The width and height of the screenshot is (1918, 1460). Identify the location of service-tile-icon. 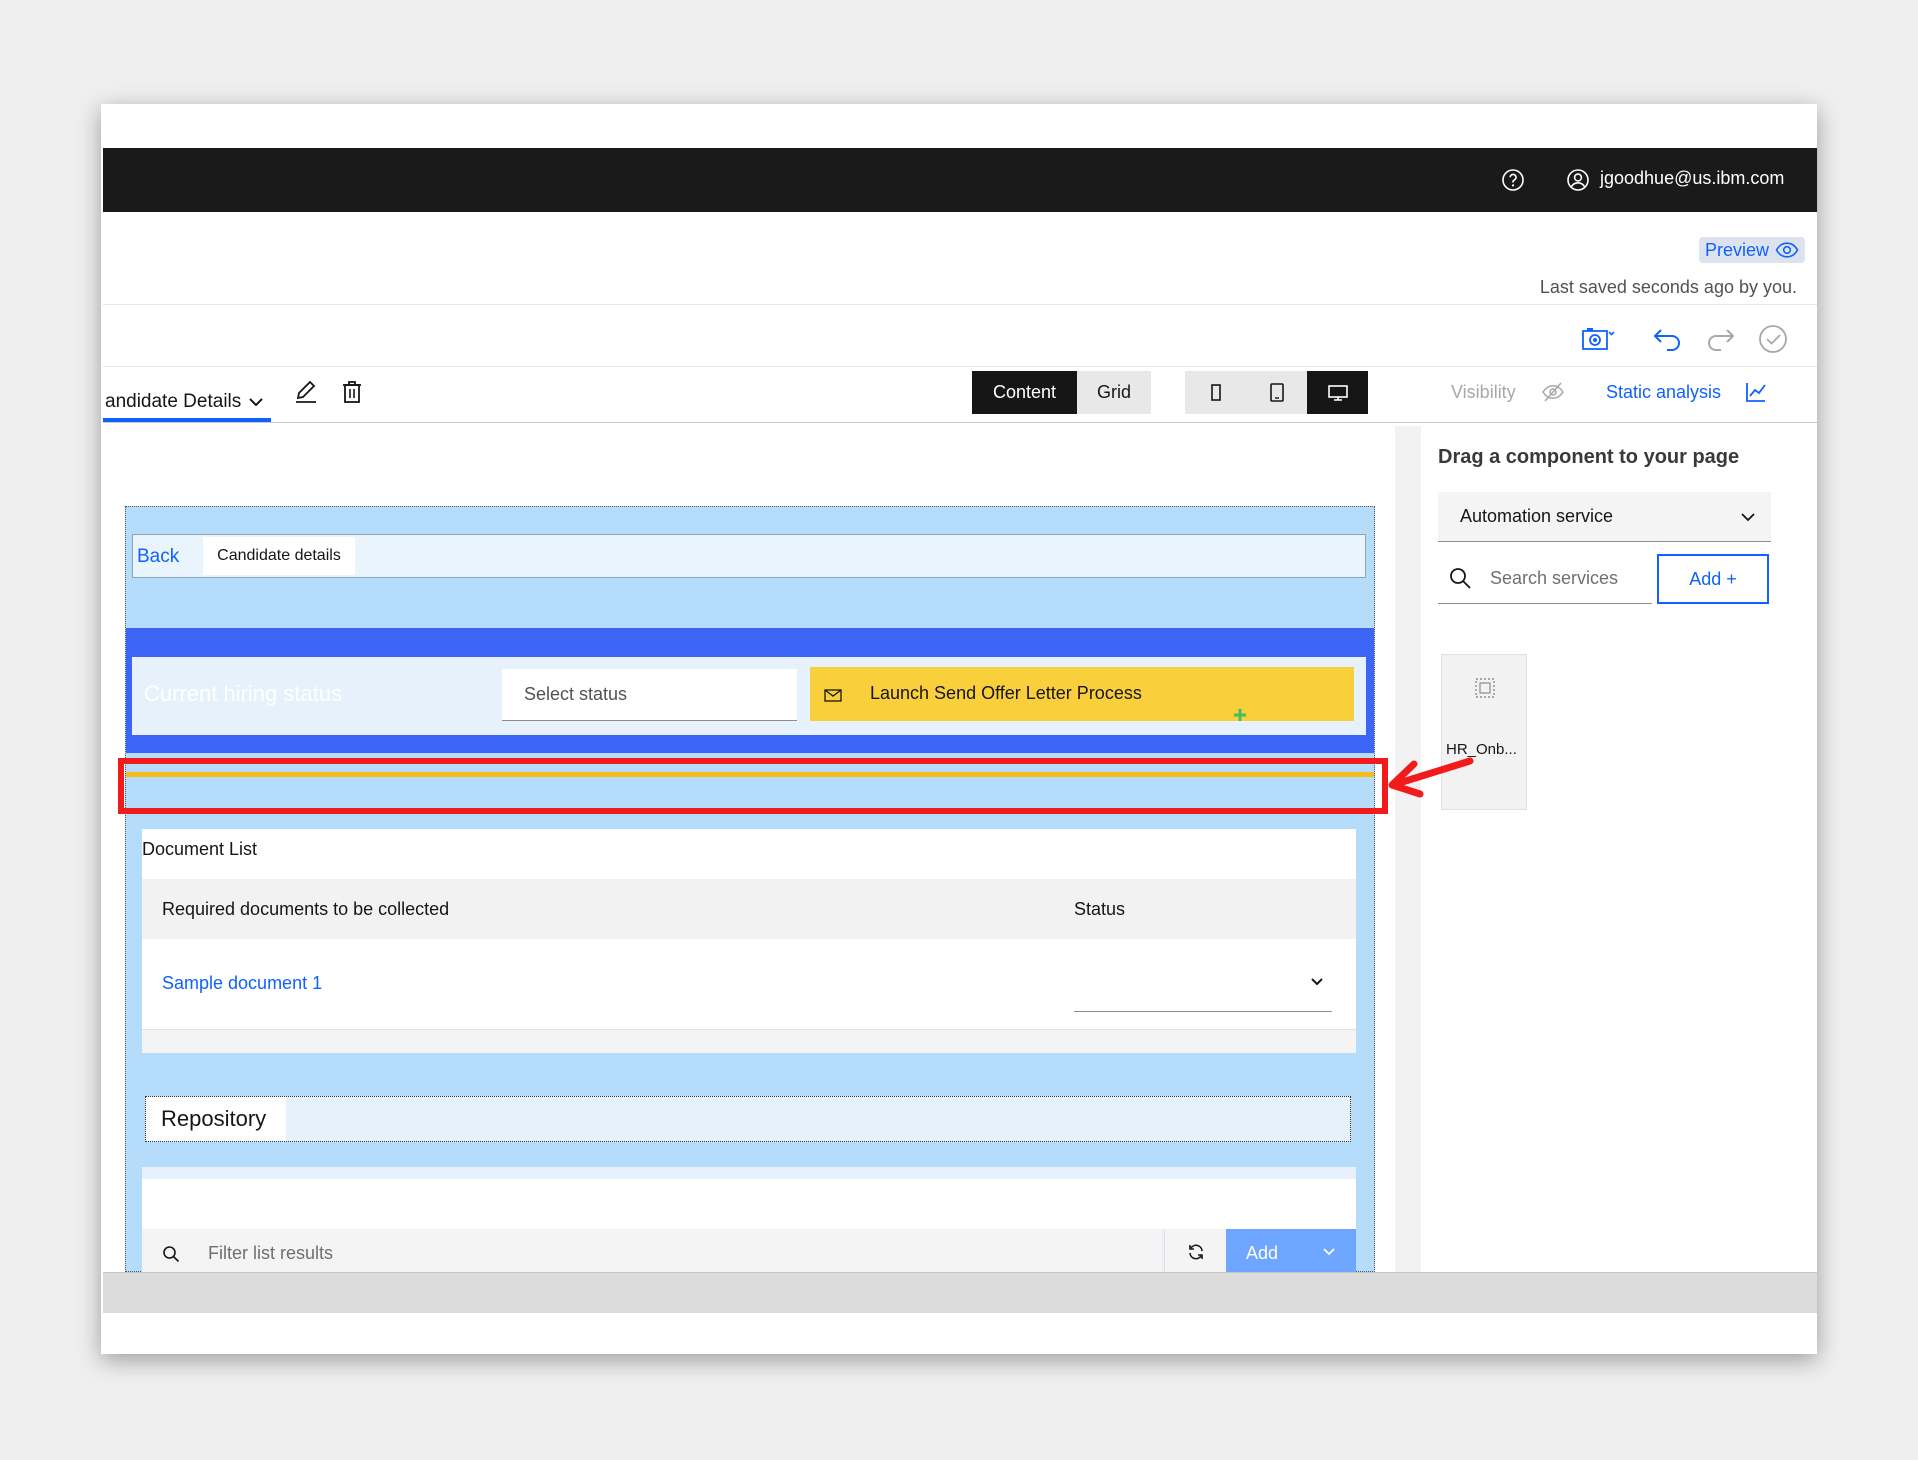
(1485, 688).